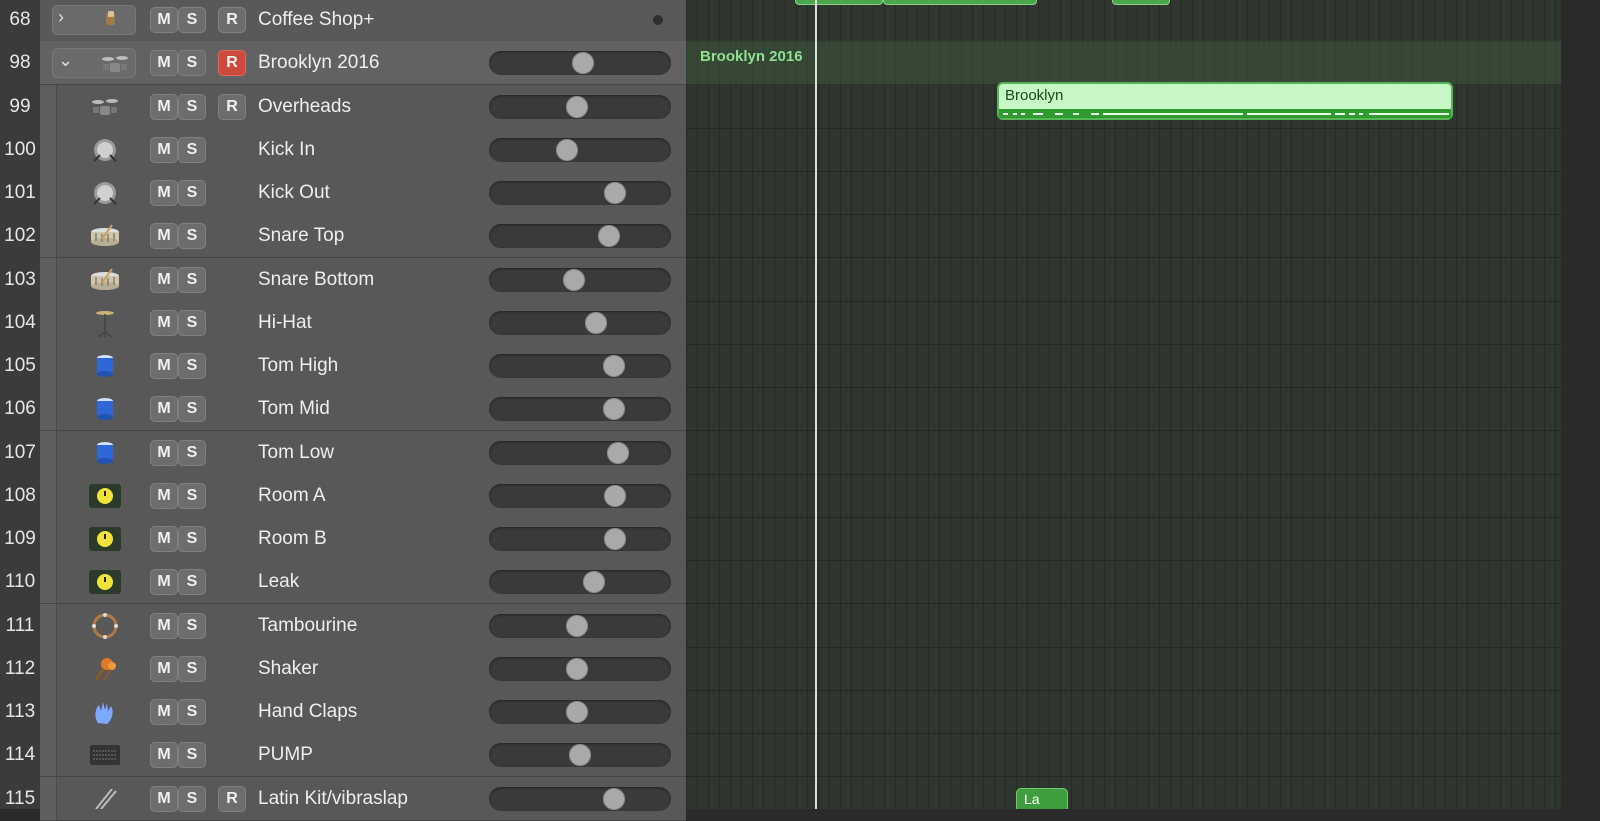  Describe the element at coordinates (363, 755) in the screenshot. I see `track-header-114: M S PUMP` at that location.